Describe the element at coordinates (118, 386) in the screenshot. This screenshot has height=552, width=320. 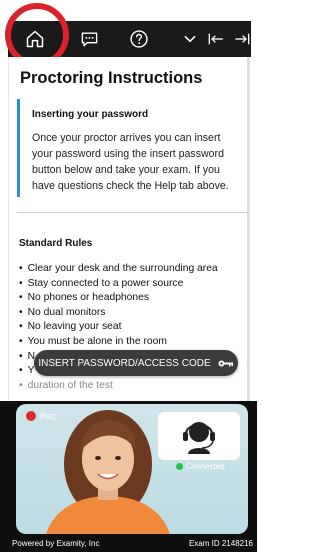
I see `rule-item-continuation: duration of the test` at that location.